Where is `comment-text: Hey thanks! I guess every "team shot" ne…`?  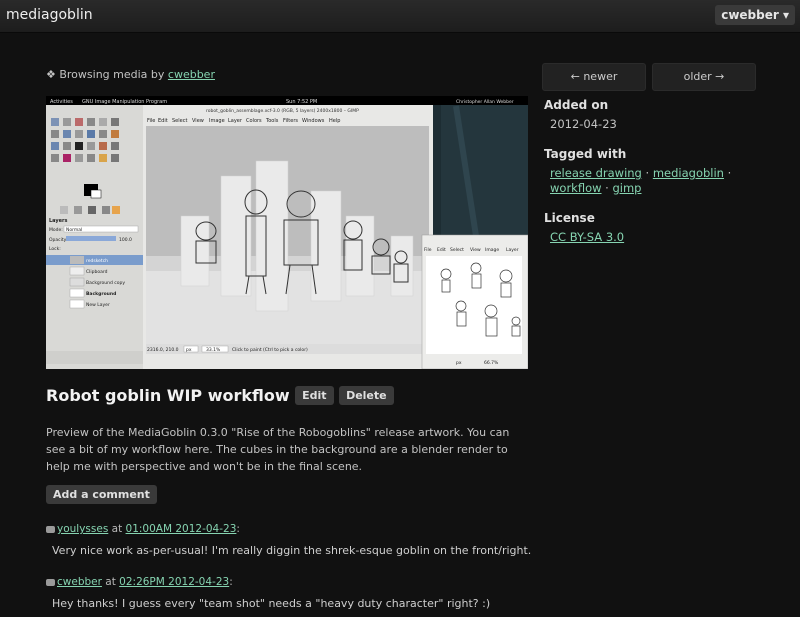
comment-text: Hey thanks! I guess every "team shot" ne… is located at coordinates (271, 603).